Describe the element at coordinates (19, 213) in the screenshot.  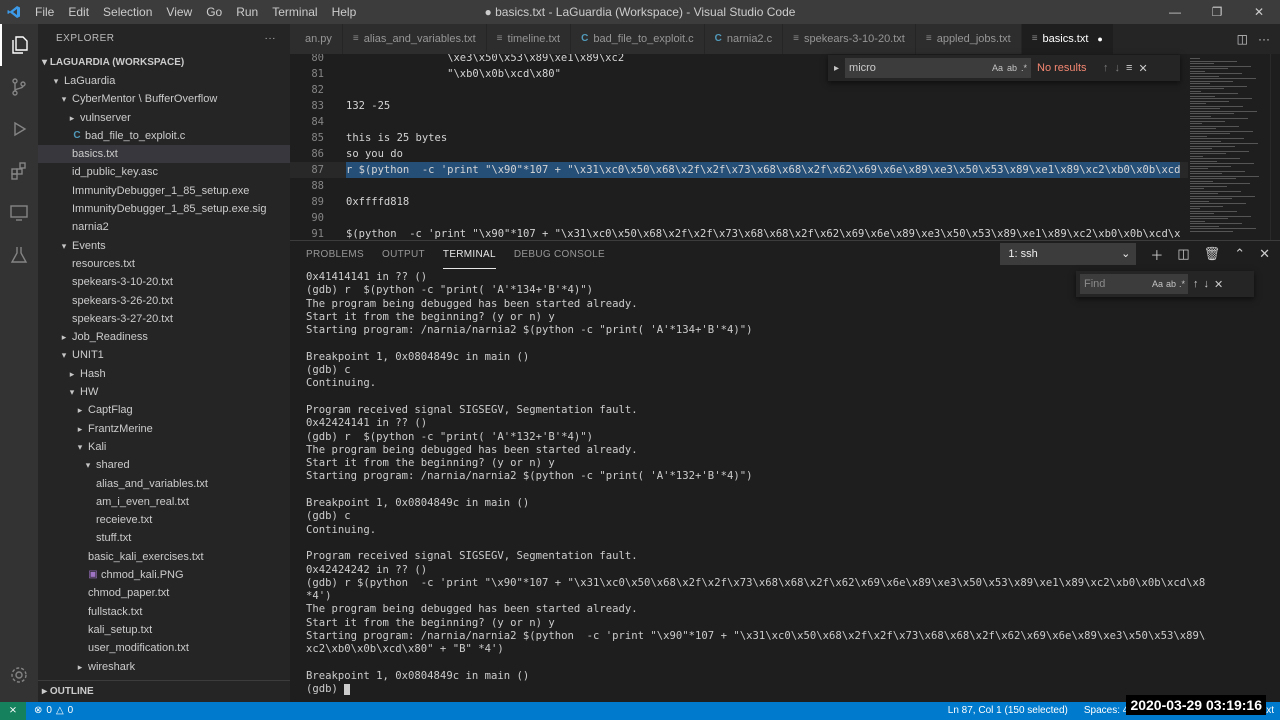
I see `remote-explorer-icon` at that location.